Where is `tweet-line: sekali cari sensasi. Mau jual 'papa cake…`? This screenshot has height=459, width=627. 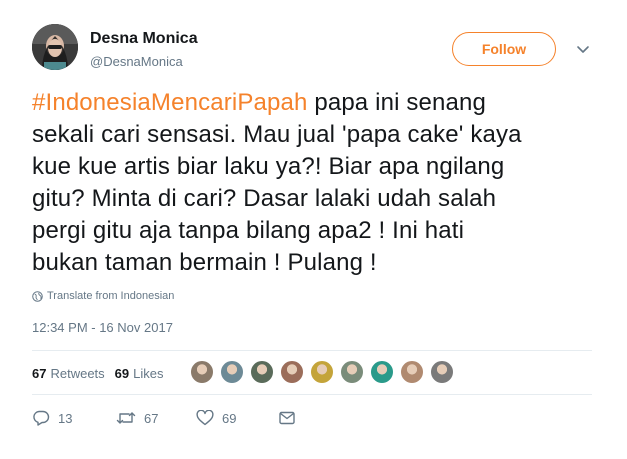 tweet-line: sekali cari sensasi. Mau jual 'papa cake… is located at coordinates (277, 134).